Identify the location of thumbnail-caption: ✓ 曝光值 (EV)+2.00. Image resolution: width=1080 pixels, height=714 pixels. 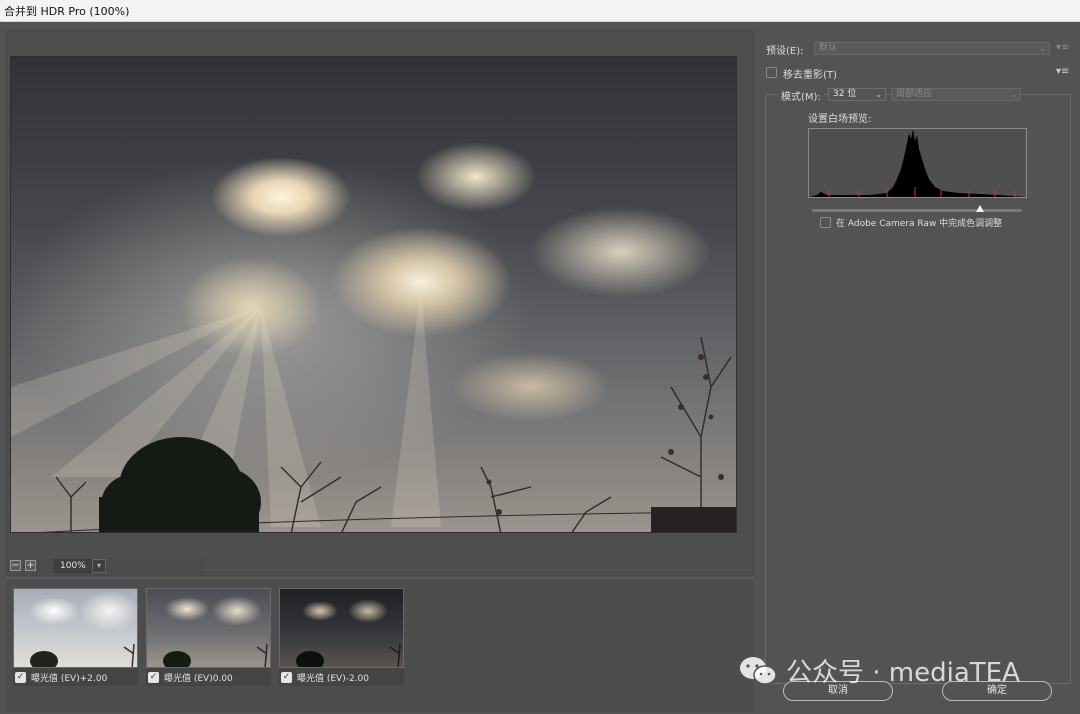
(61, 677).